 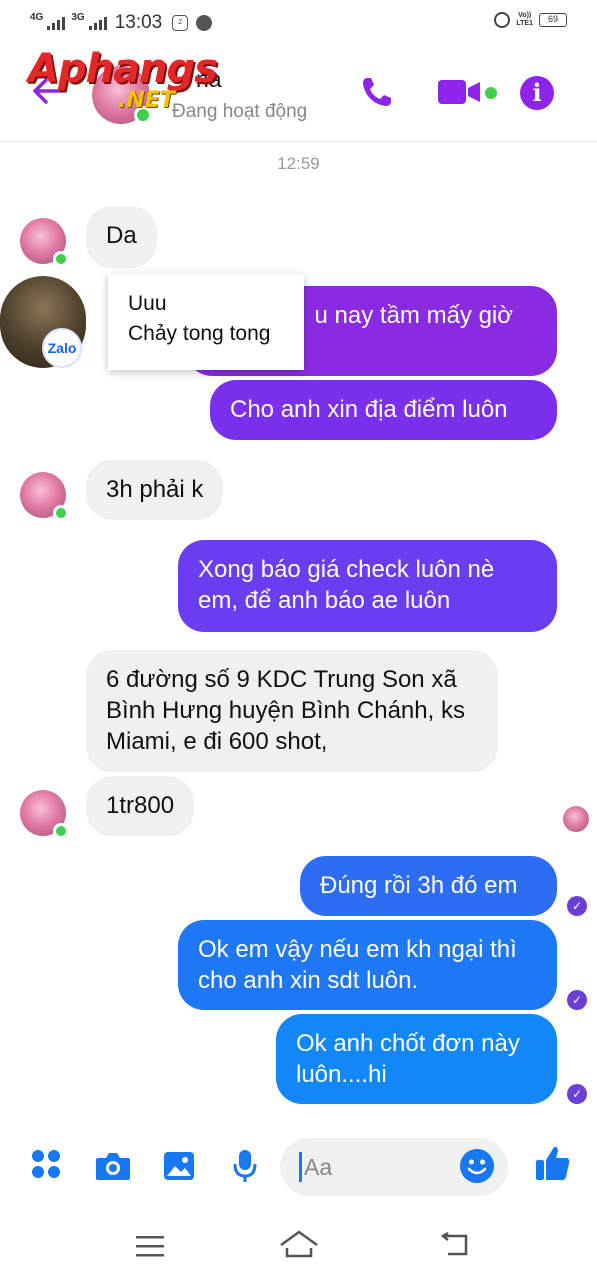 I want to click on message-input: Aa, so click(x=394, y=1167).